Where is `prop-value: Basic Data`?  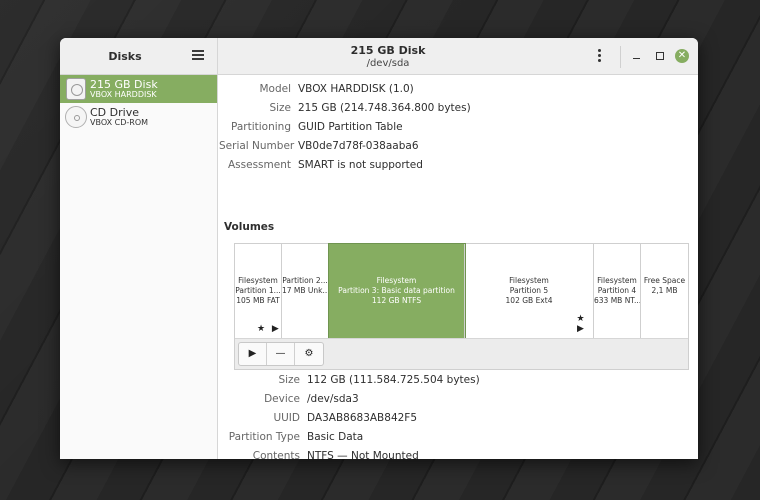 prop-value: Basic Data is located at coordinates (335, 437).